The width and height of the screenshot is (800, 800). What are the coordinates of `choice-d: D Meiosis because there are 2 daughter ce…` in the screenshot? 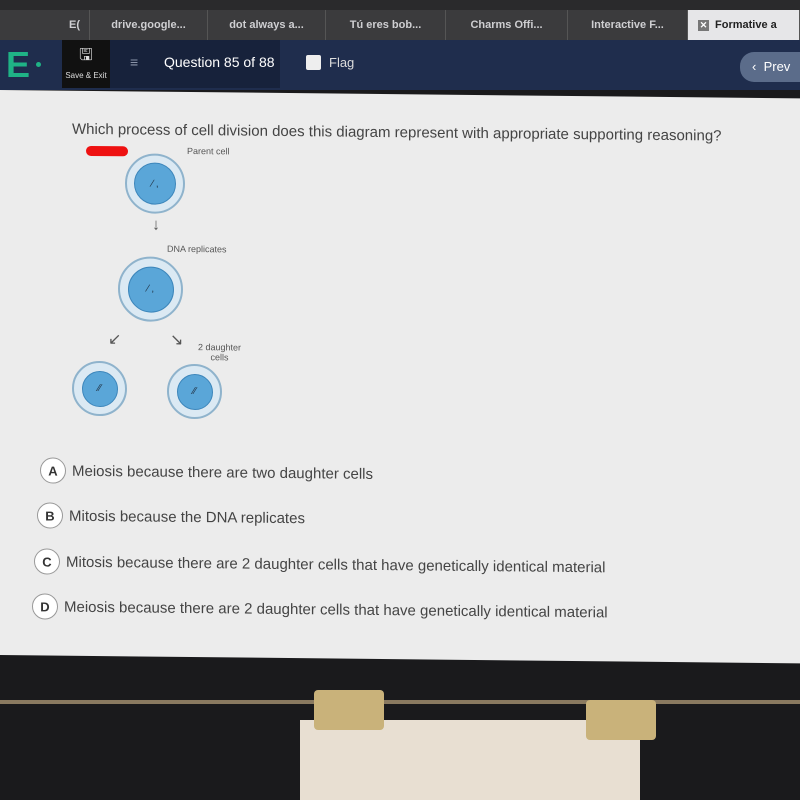 It's located at (320, 609).